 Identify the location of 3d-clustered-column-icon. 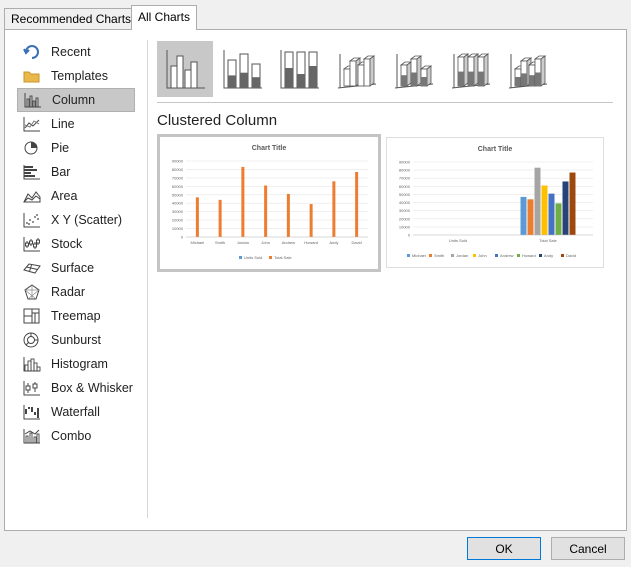
(357, 71).